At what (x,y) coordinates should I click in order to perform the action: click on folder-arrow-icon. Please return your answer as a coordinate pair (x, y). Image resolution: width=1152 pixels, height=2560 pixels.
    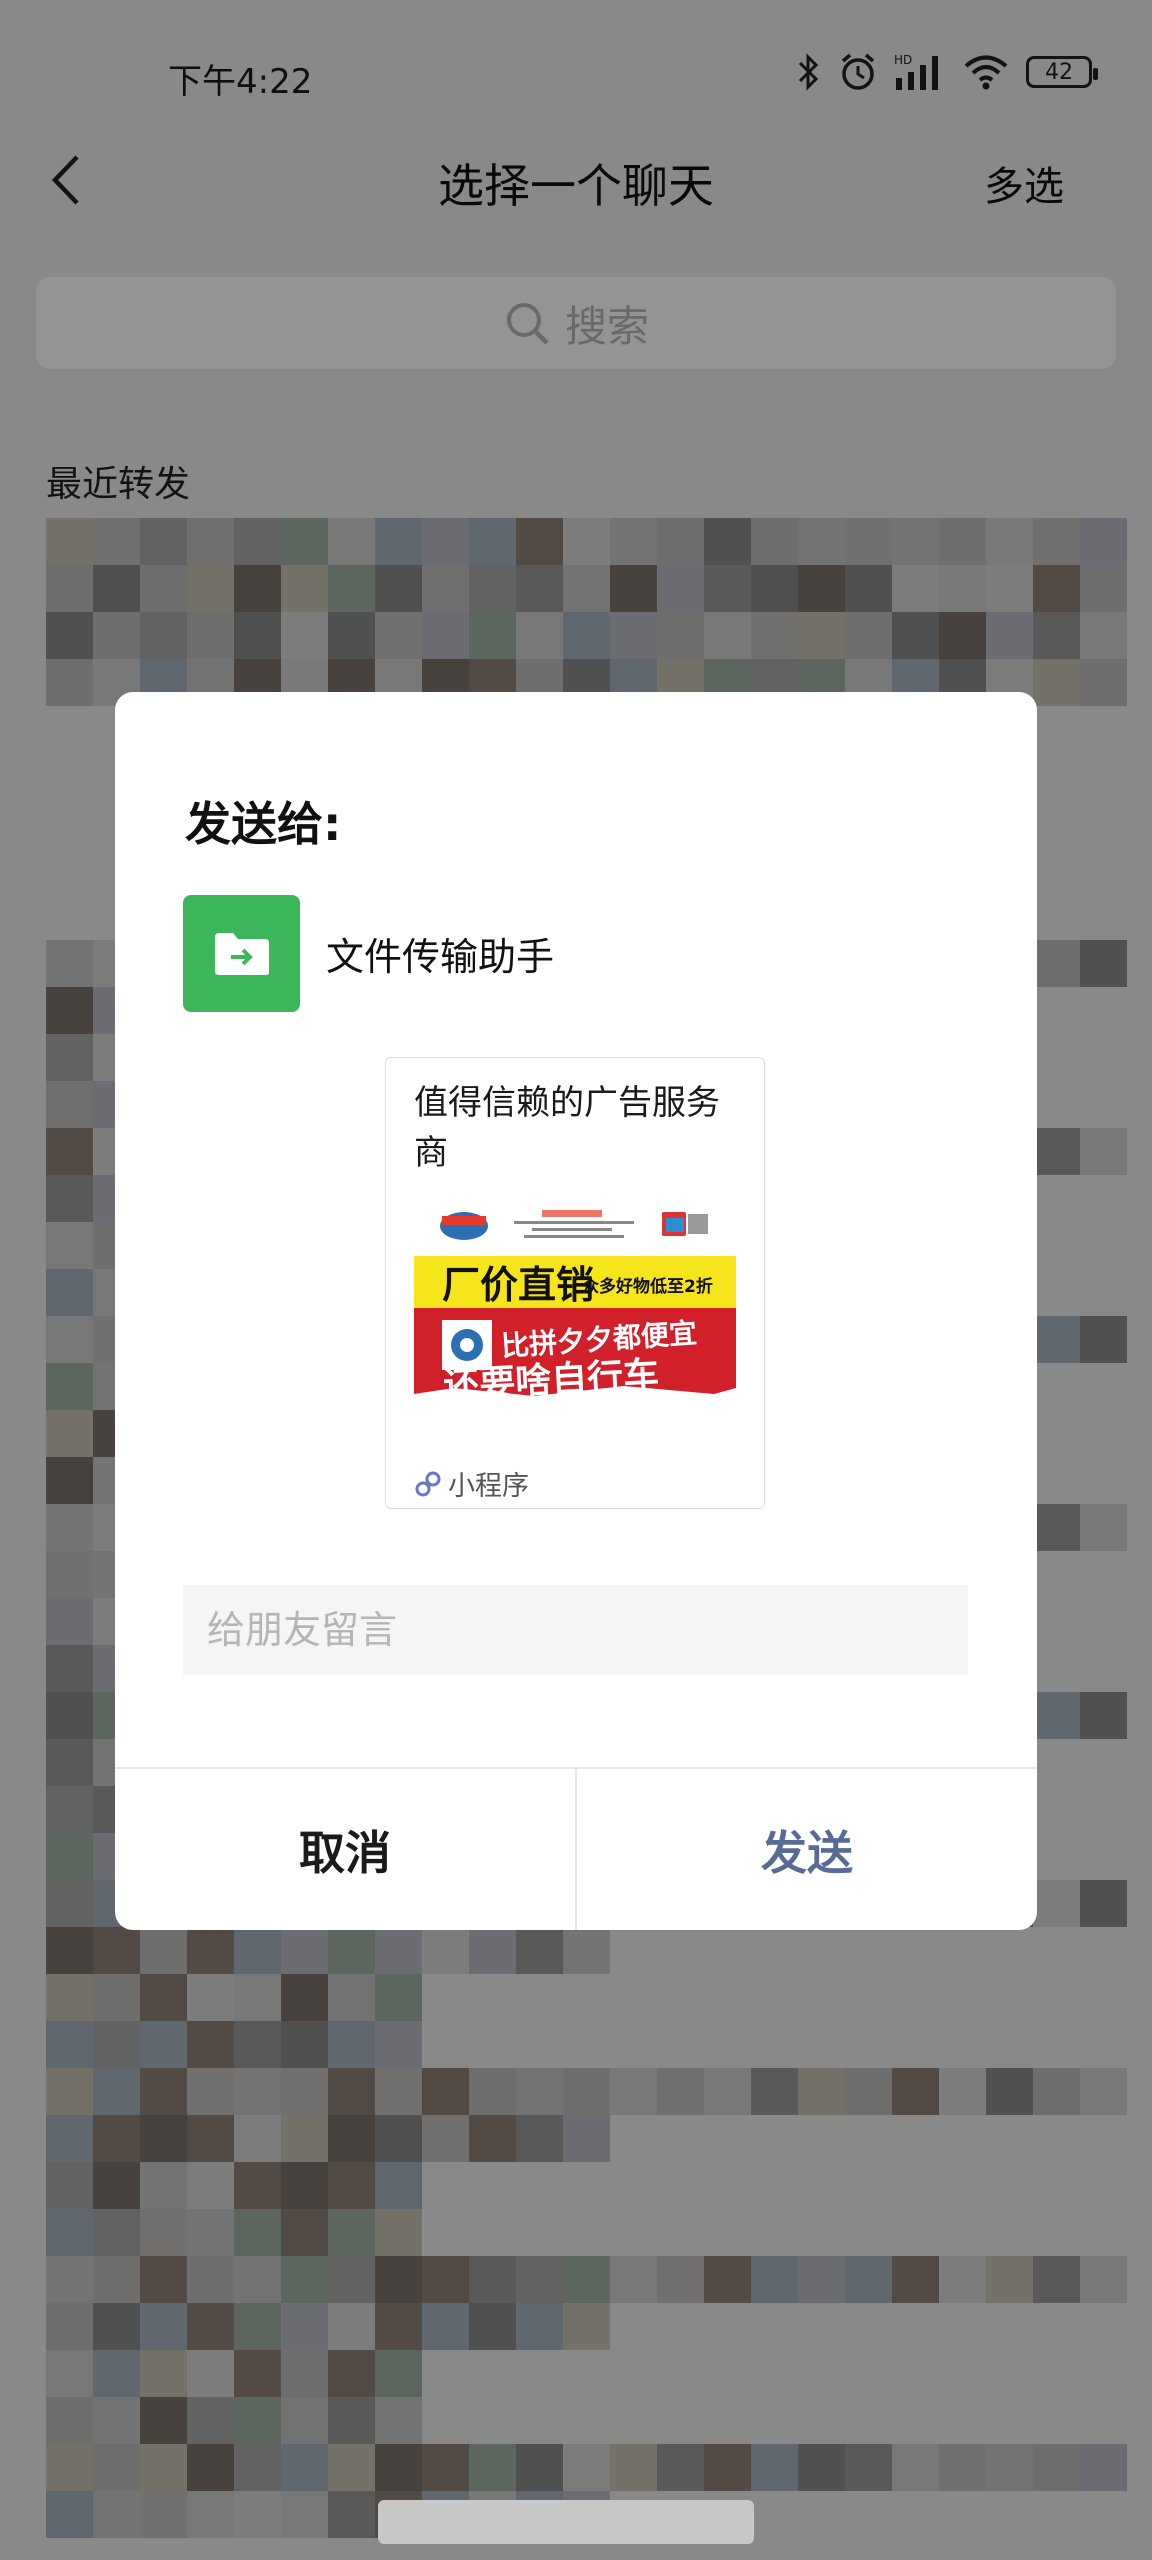
    Looking at the image, I should click on (241, 953).